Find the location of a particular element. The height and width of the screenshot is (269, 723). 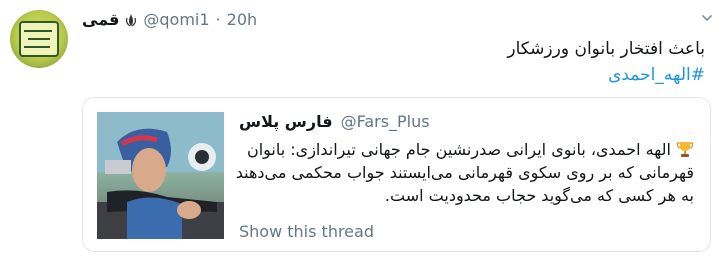

hashtag-link: #الهه_احمدی is located at coordinates (405, 75).